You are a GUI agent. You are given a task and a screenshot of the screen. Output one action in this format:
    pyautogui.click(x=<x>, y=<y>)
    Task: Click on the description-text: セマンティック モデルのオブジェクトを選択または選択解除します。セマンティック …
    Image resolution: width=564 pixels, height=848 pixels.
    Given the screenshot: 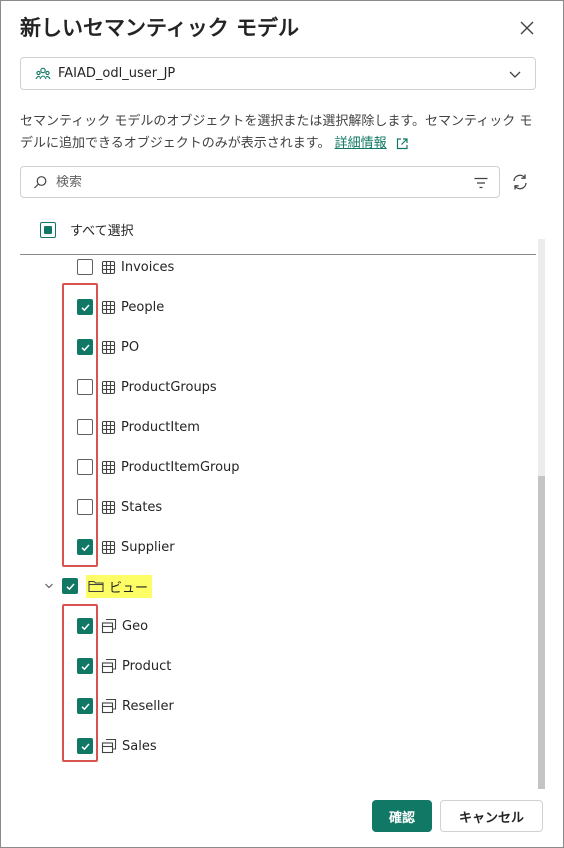 What is the action you would take?
    pyautogui.click(x=276, y=132)
    